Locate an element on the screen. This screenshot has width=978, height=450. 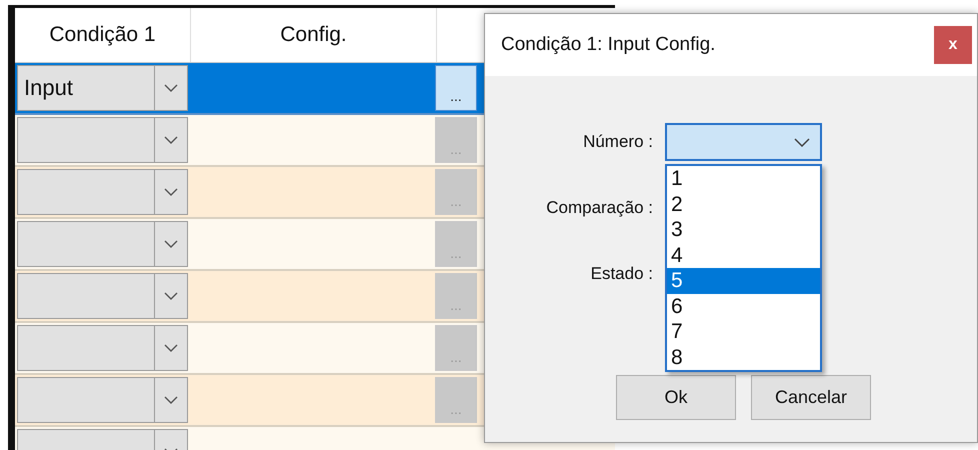
close-button: x is located at coordinates (953, 45).